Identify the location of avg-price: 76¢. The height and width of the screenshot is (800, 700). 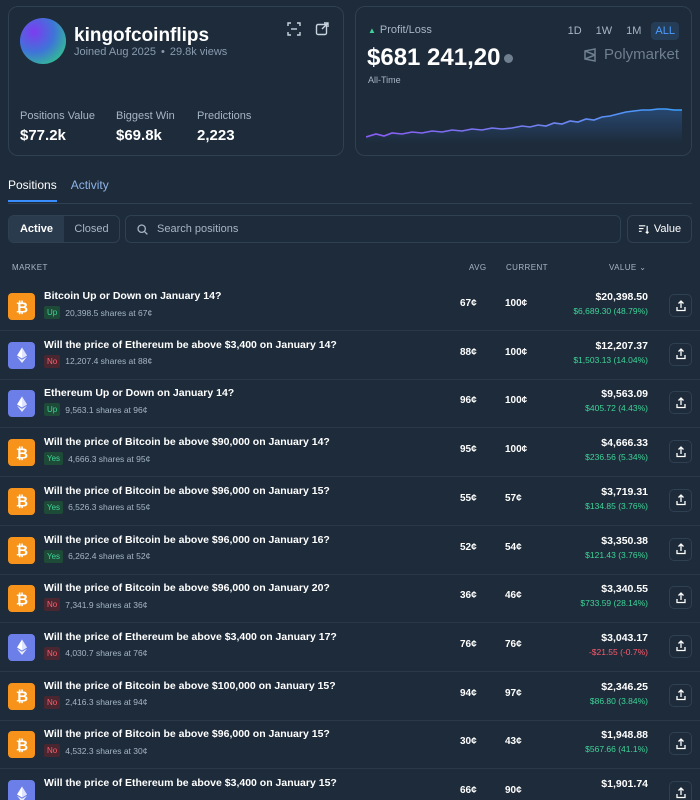
(468, 644).